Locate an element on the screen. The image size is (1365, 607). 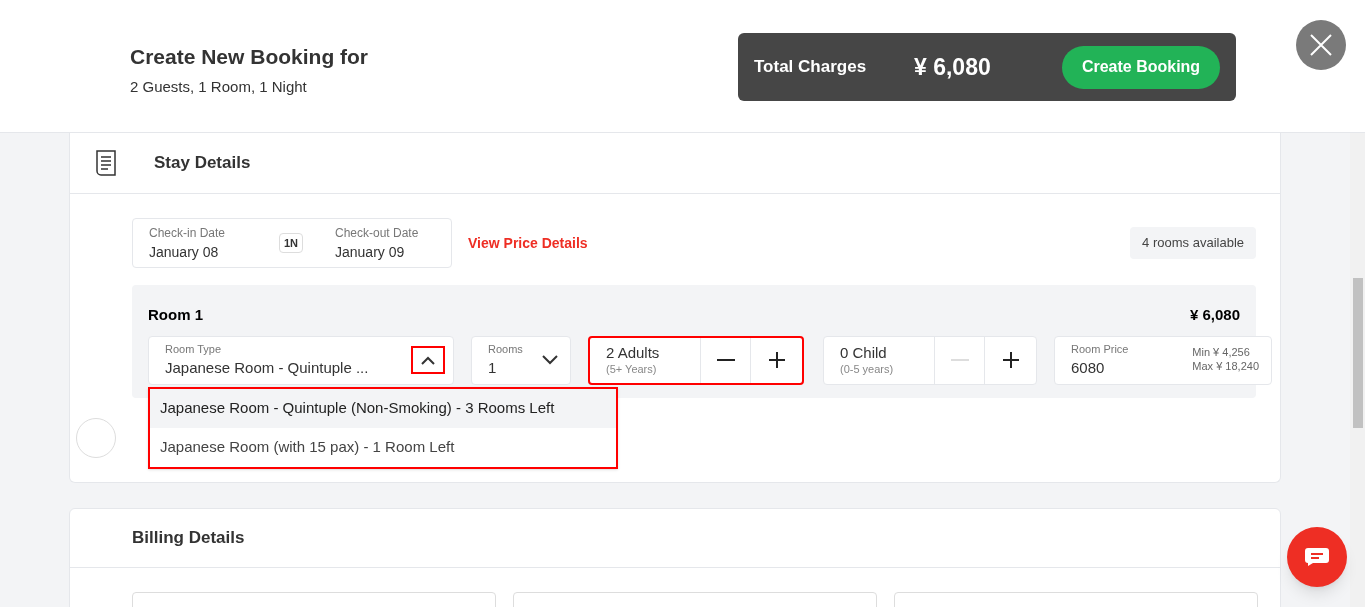
age-hint: (5+ Years) is located at coordinates (632, 369).